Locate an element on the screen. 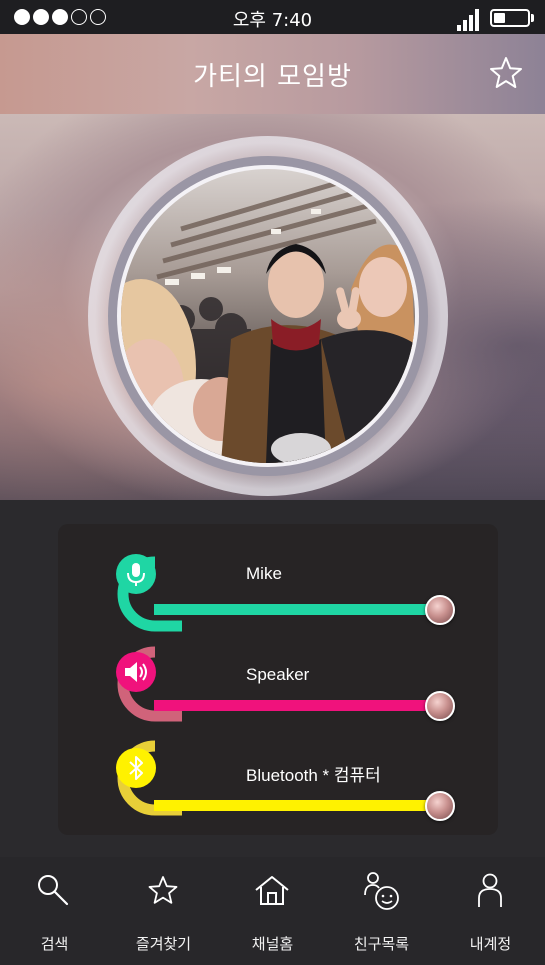 Image resolution: width=545 pixels, height=965 pixels. speaker-icon is located at coordinates (136, 672).